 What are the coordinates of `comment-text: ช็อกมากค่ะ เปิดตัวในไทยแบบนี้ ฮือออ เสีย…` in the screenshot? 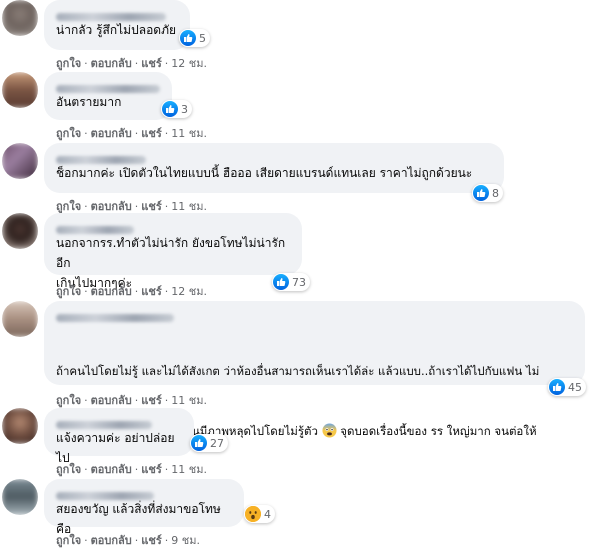 It's located at (264, 173).